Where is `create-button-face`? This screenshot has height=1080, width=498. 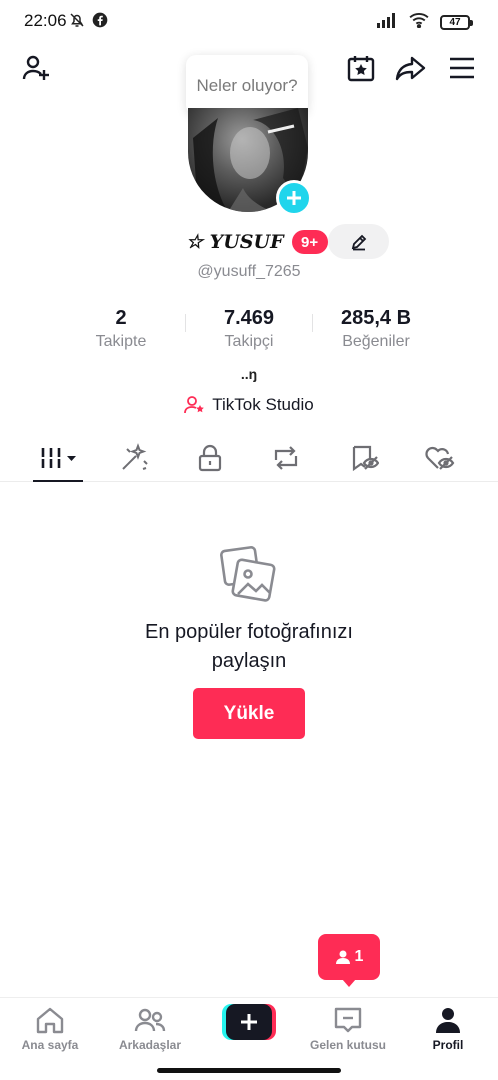
create-button-face is located at coordinates (249, 1022).